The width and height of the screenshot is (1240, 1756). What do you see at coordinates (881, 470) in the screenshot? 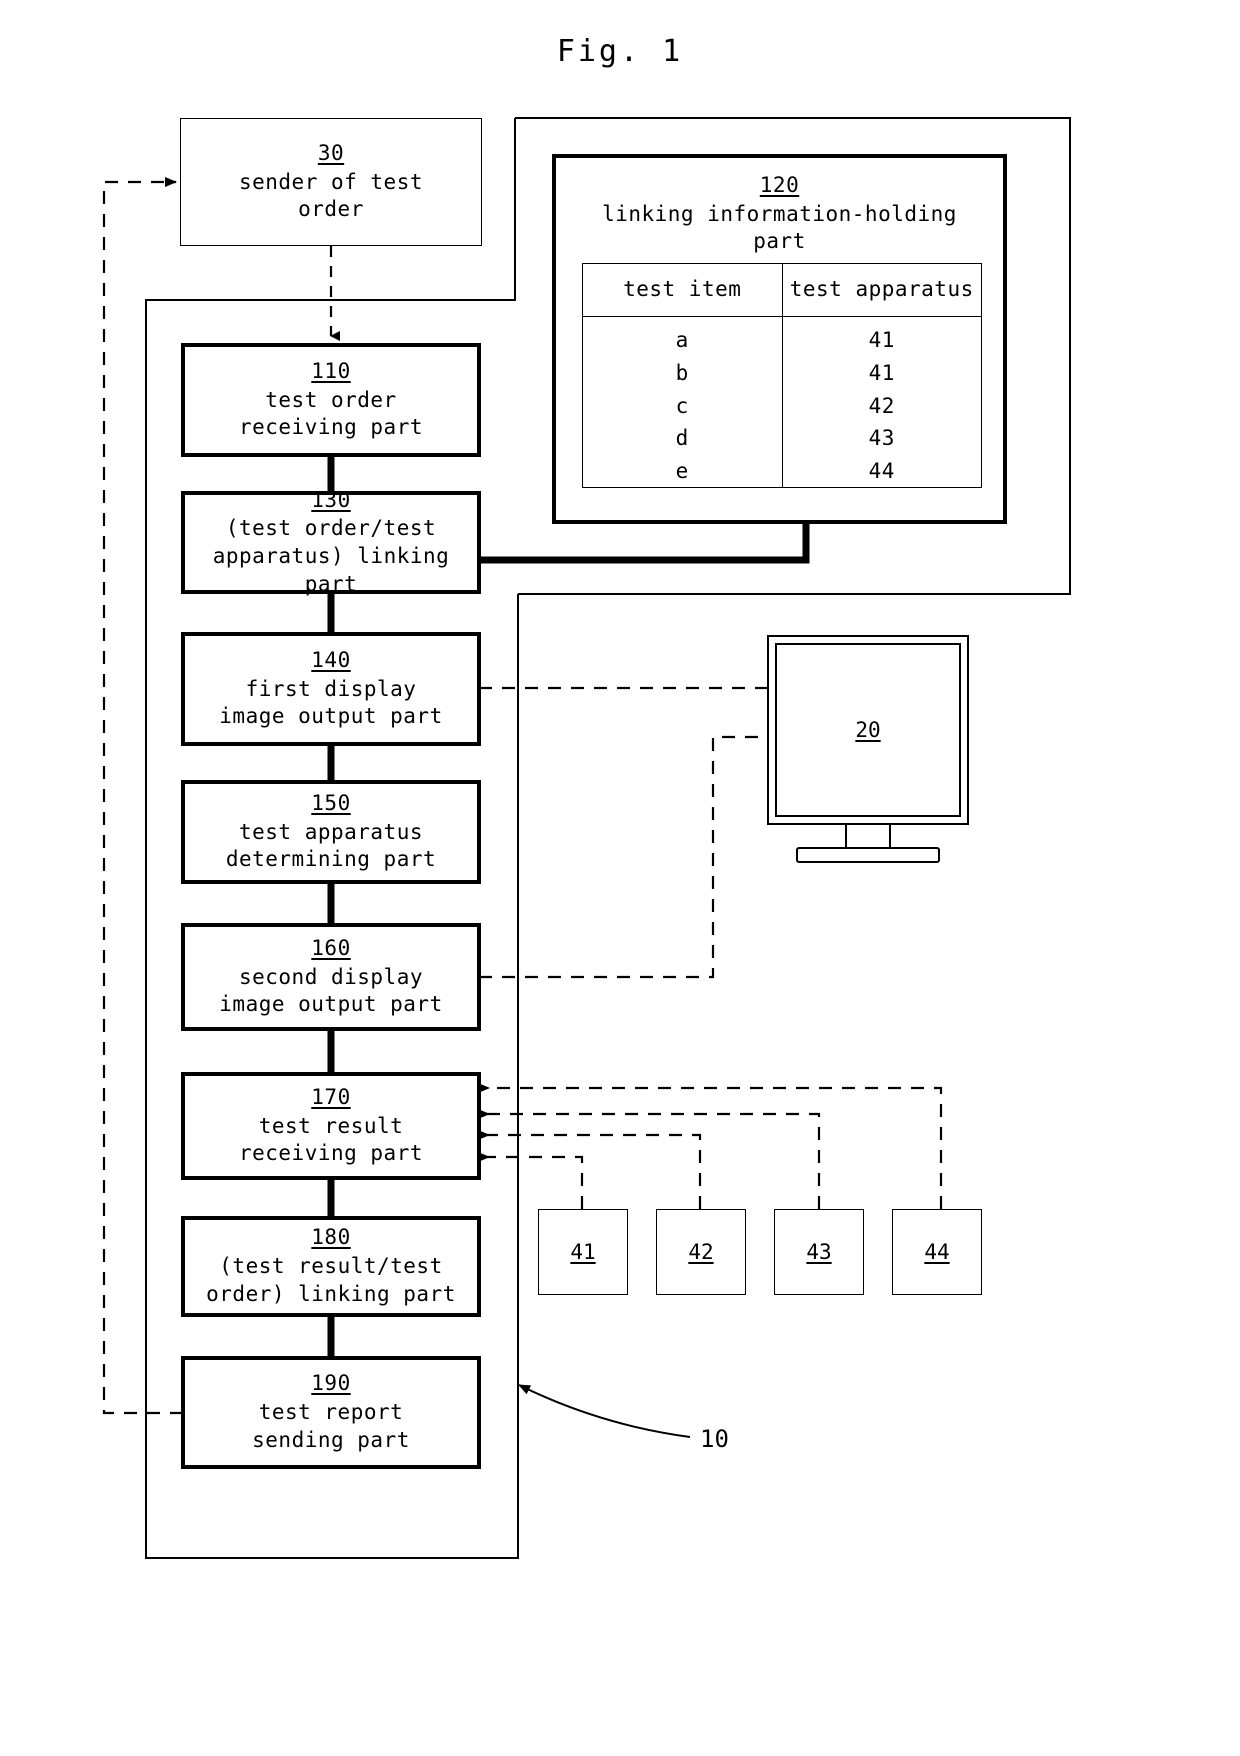
I see `table-cell-apparatus: 44` at bounding box center [881, 470].